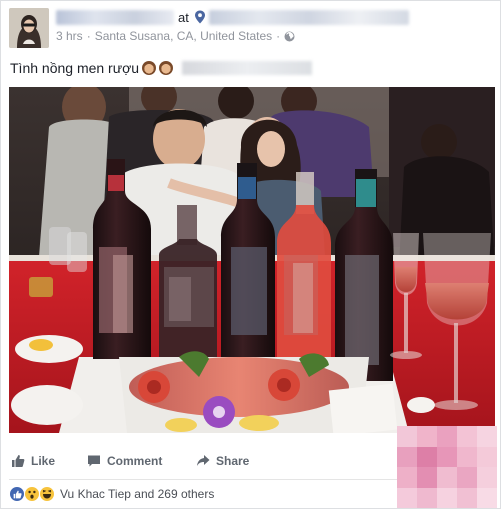 The width and height of the screenshot is (501, 509). Describe the element at coordinates (115, 17) in the screenshot. I see `author-name-redacted` at that location.